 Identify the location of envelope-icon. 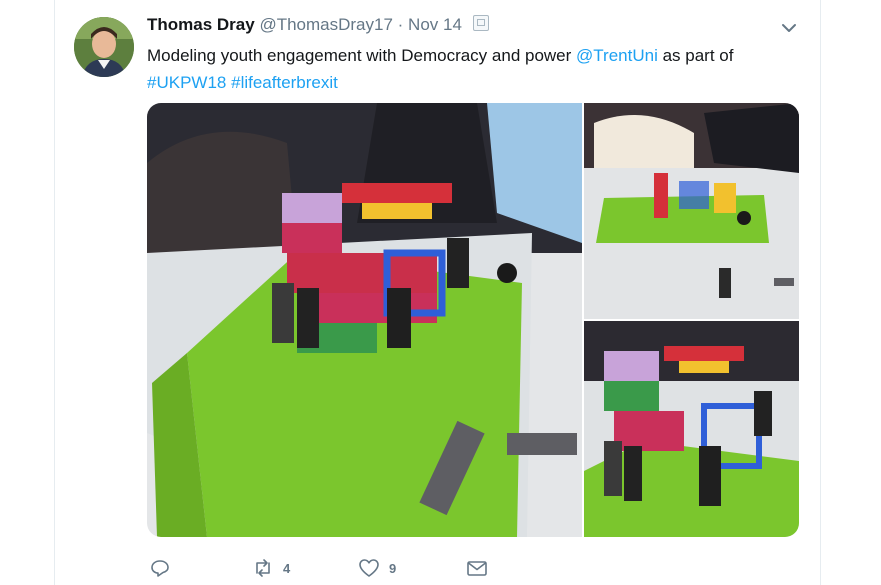
(477, 568).